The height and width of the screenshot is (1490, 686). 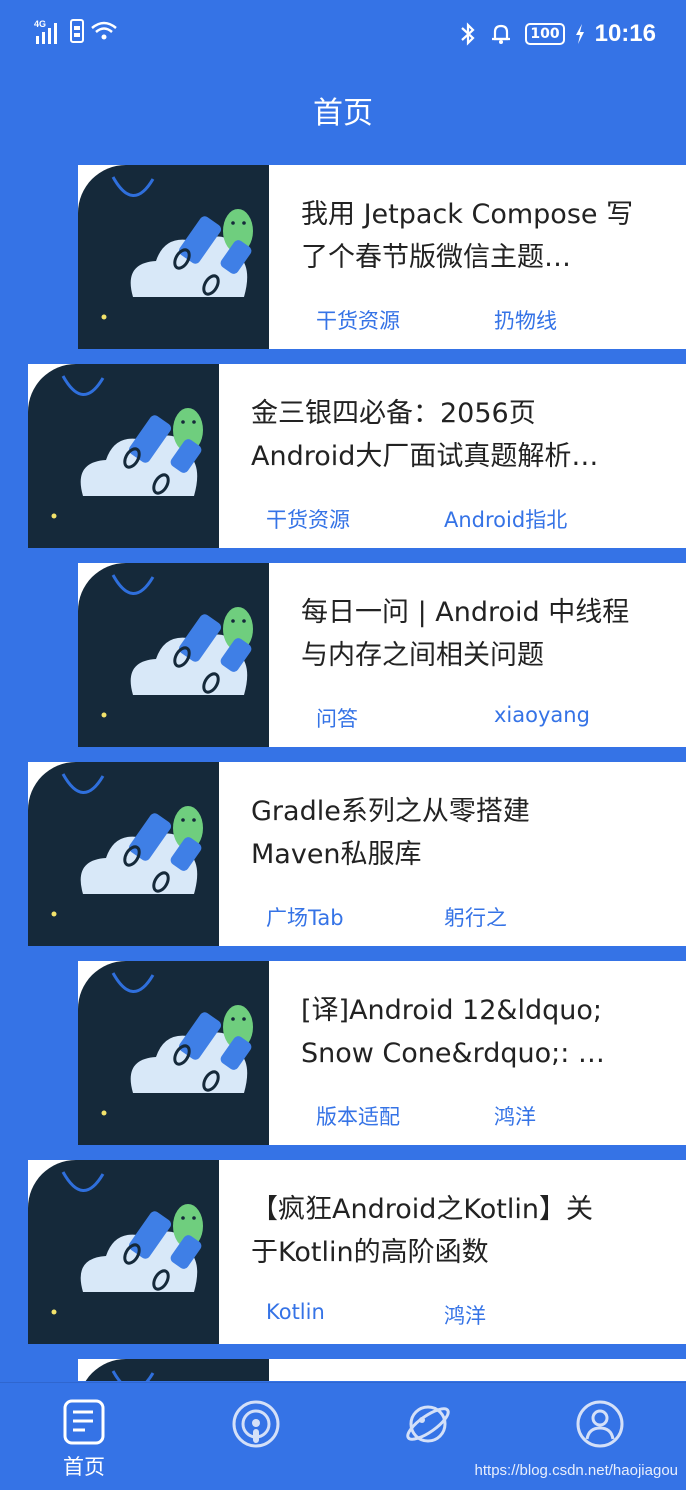 What do you see at coordinates (545, 34) in the screenshot?
I see `battery-icon: 100` at bounding box center [545, 34].